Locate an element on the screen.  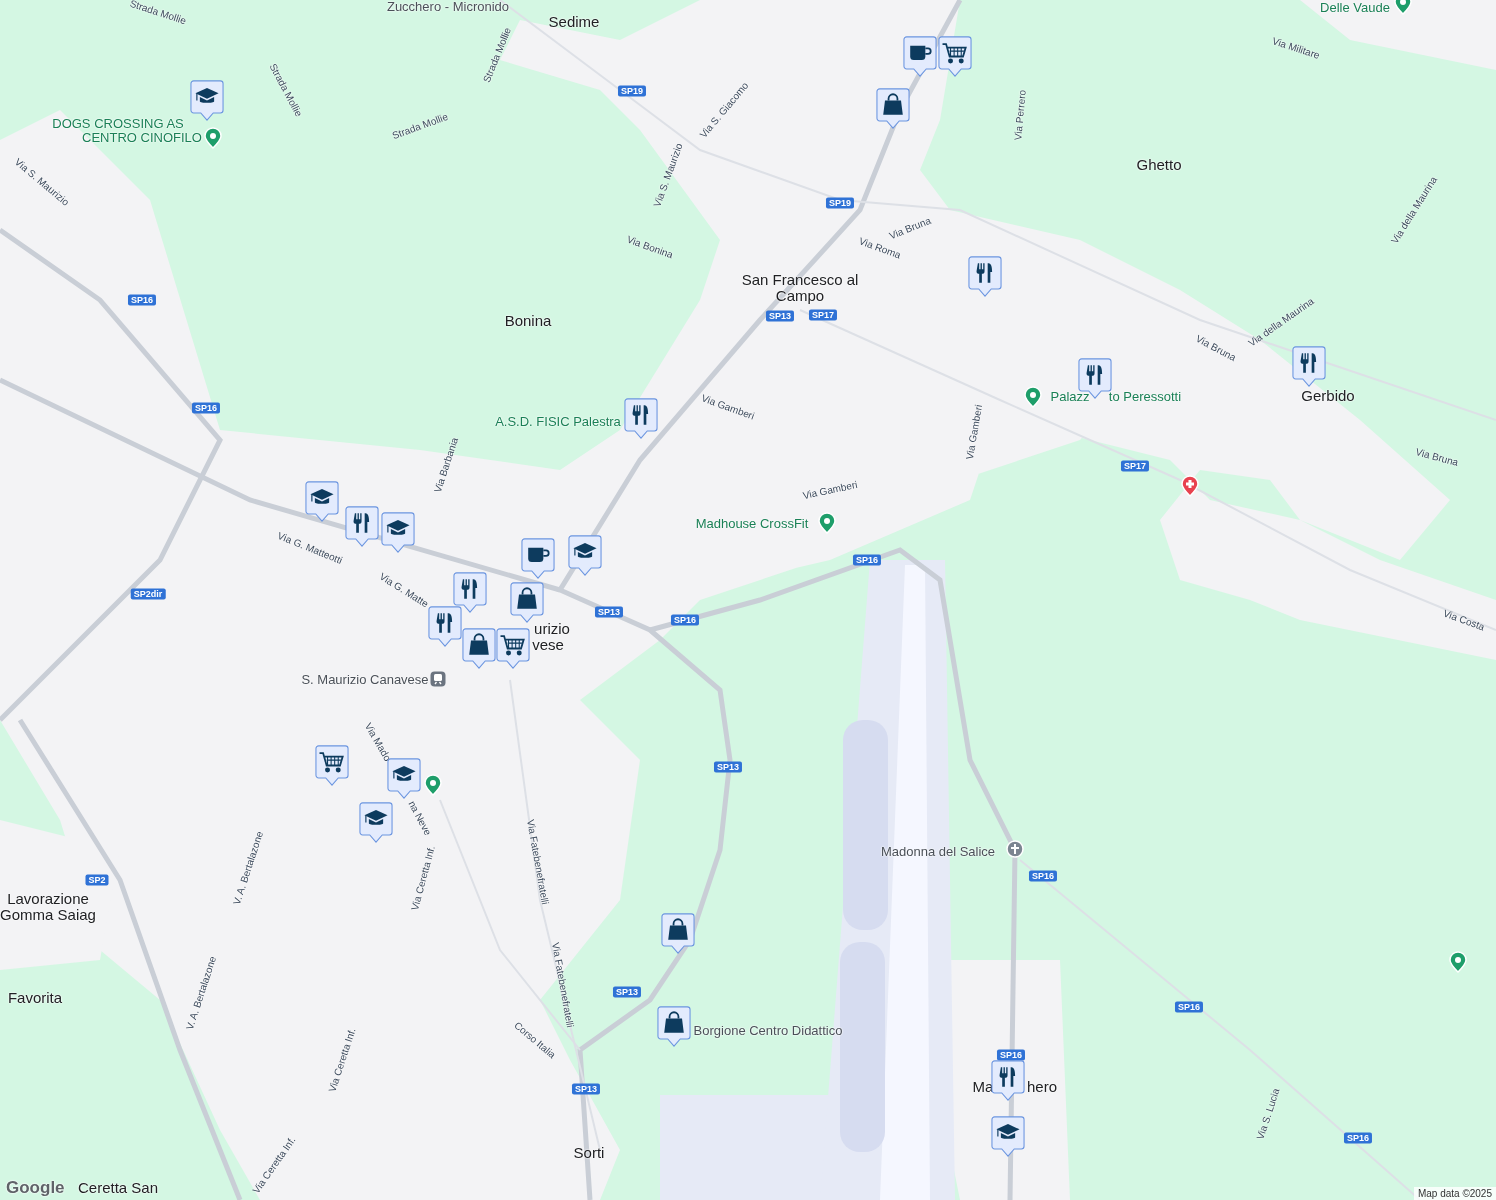
place-label: Favorita is located at coordinates (35, 998).